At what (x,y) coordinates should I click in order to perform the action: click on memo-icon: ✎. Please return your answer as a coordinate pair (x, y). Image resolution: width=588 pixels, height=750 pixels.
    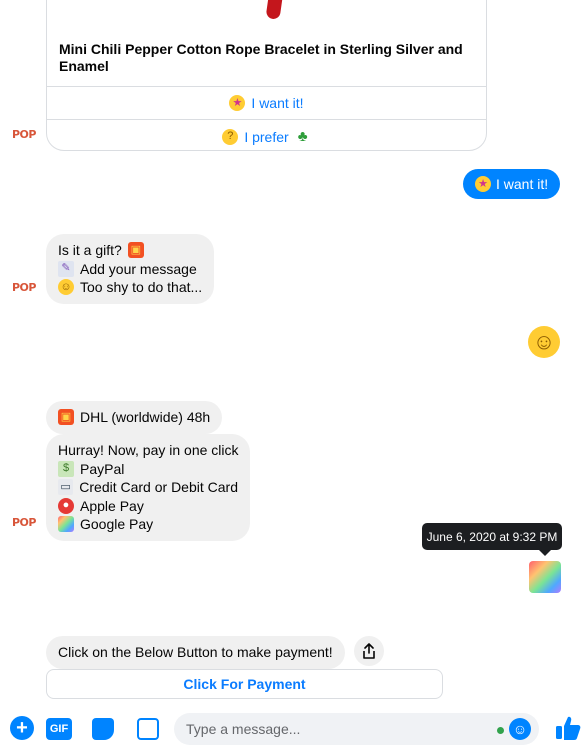
    Looking at the image, I should click on (66, 268).